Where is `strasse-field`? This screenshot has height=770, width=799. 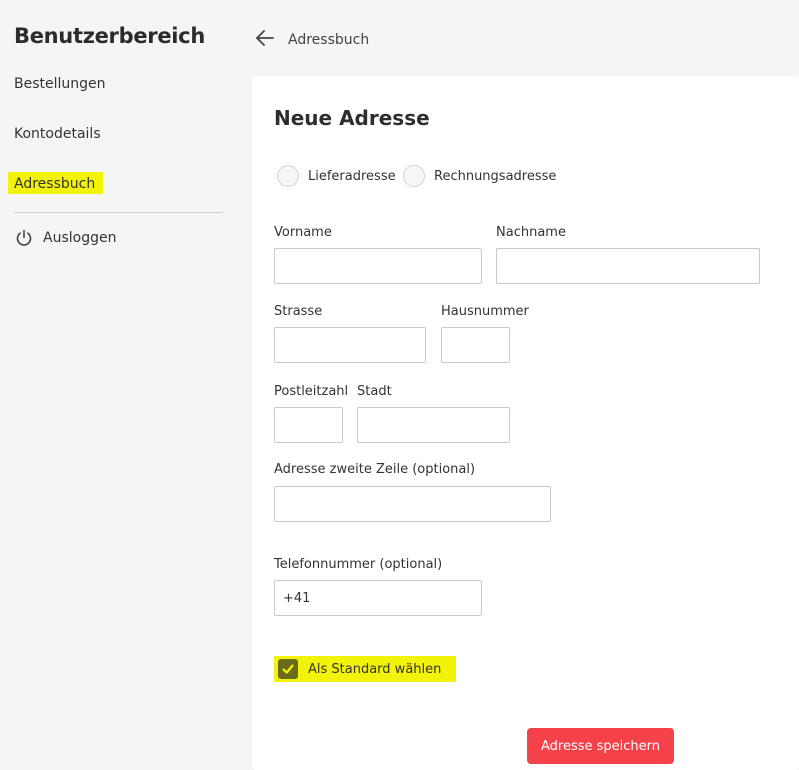
strasse-field is located at coordinates (350, 345).